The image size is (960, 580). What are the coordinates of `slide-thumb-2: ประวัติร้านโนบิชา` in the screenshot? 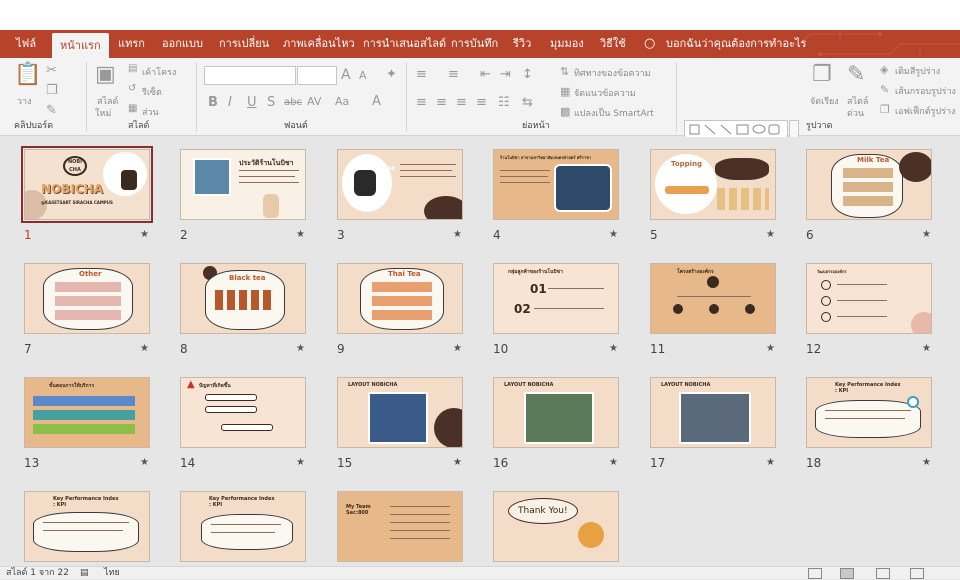 It's located at (243, 184).